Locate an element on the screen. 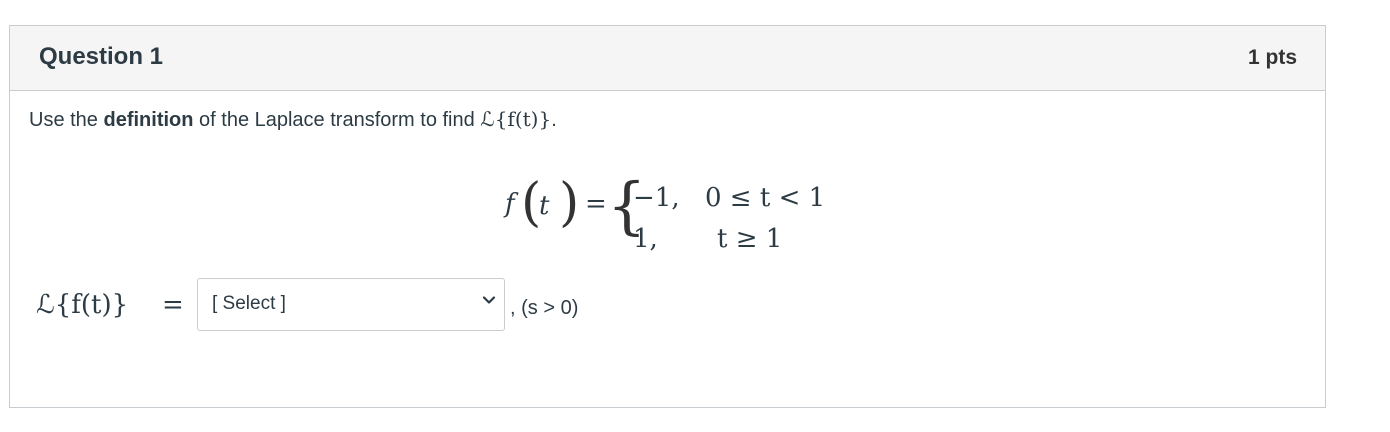  prompt-text-1: Use the is located at coordinates (66, 120).